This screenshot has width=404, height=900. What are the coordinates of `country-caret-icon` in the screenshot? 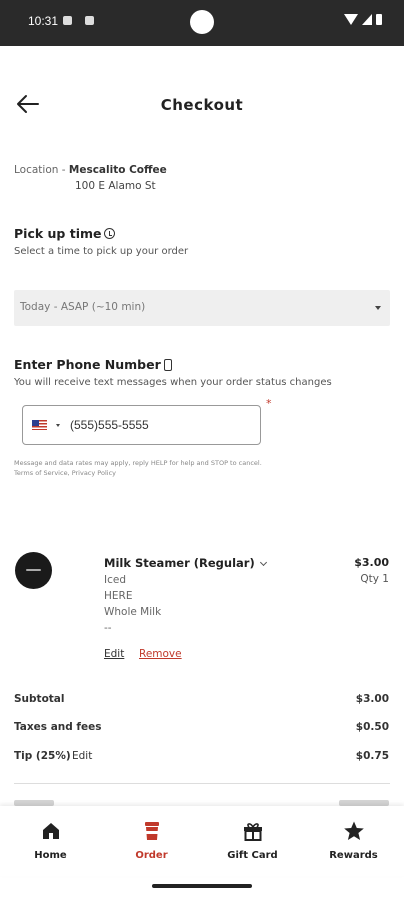 It's located at (58, 425).